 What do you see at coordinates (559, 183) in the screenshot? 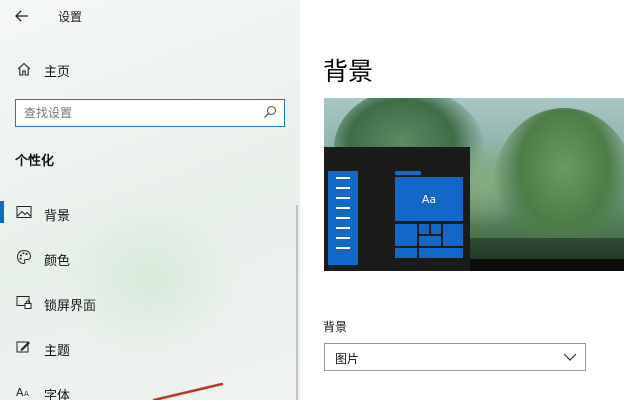
I see `preview-tree` at bounding box center [559, 183].